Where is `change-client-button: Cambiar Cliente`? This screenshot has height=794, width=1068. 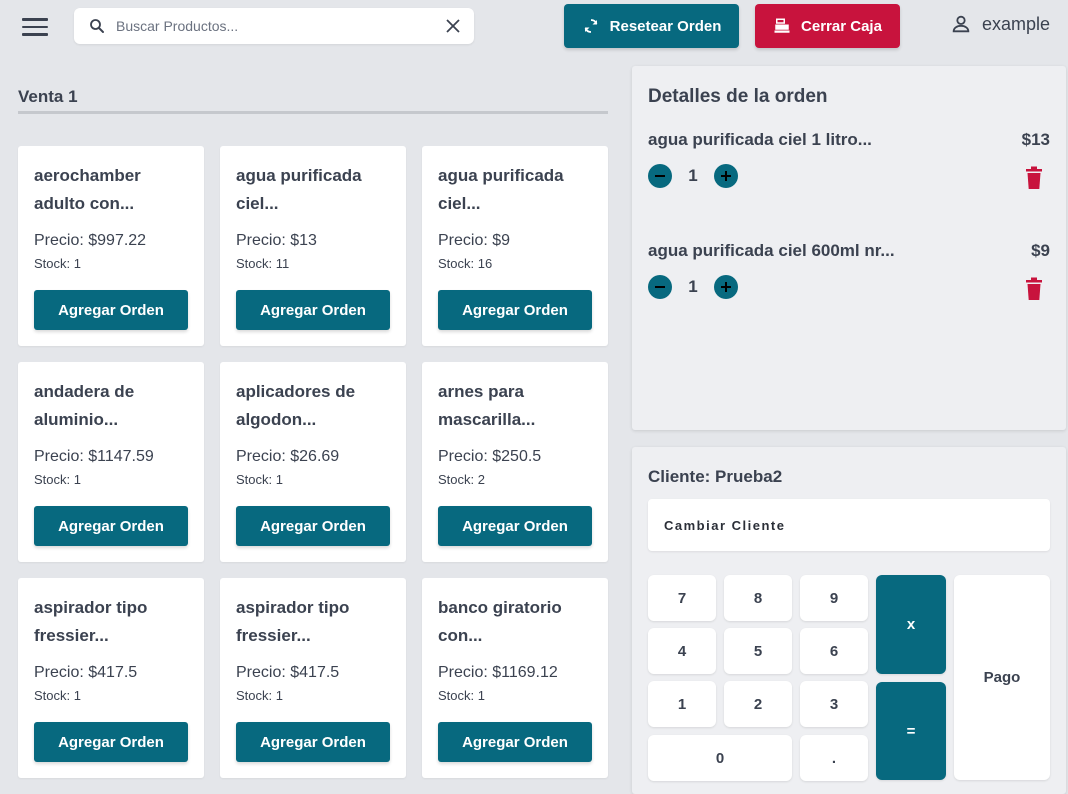
change-client-button: Cambiar Cliente is located at coordinates (849, 525).